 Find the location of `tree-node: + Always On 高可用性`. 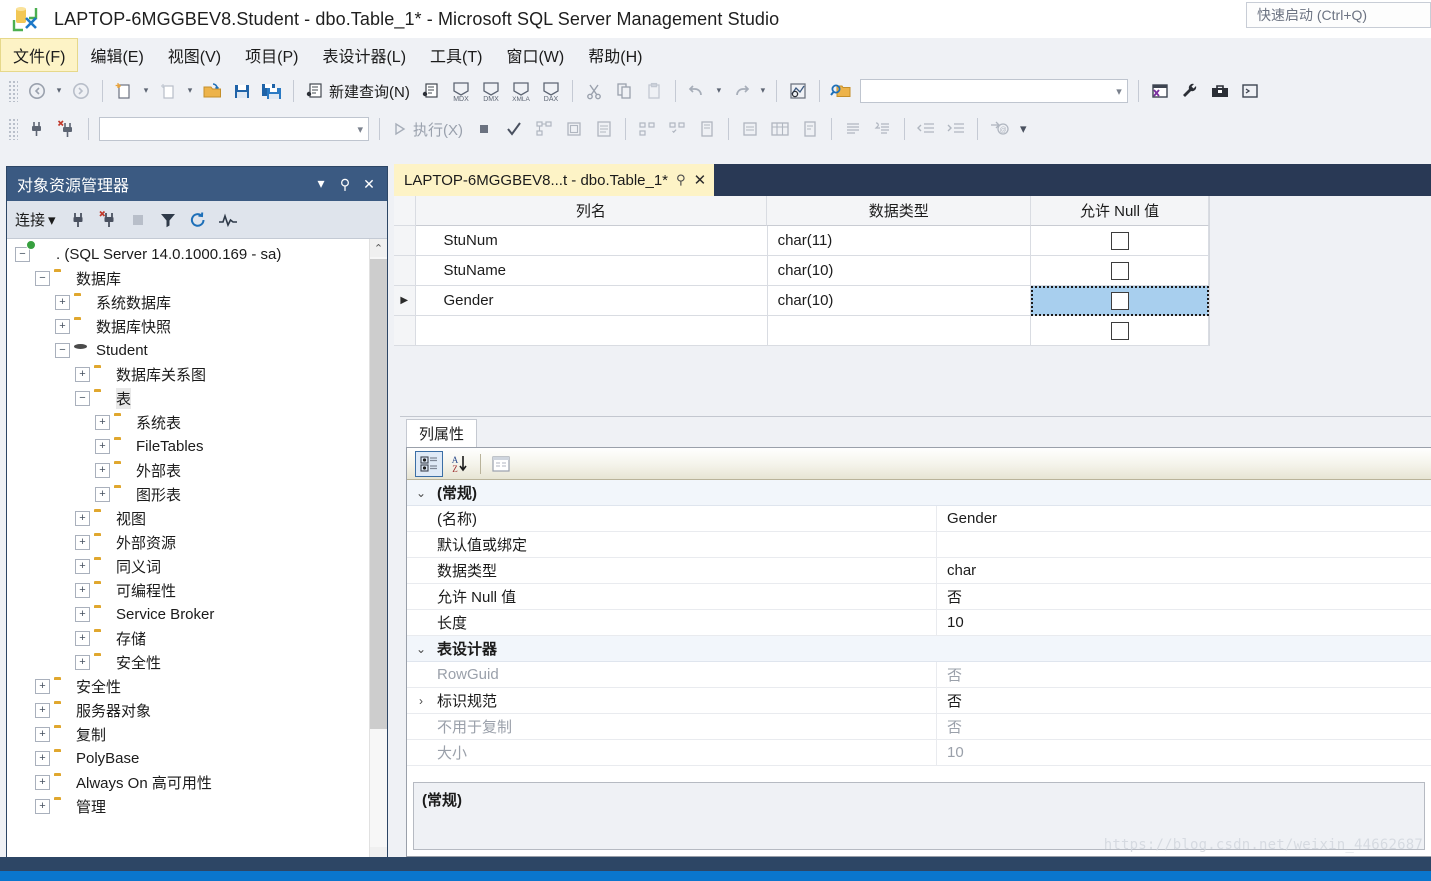

tree-node: + Always On 高可用性 is located at coordinates (197, 782).